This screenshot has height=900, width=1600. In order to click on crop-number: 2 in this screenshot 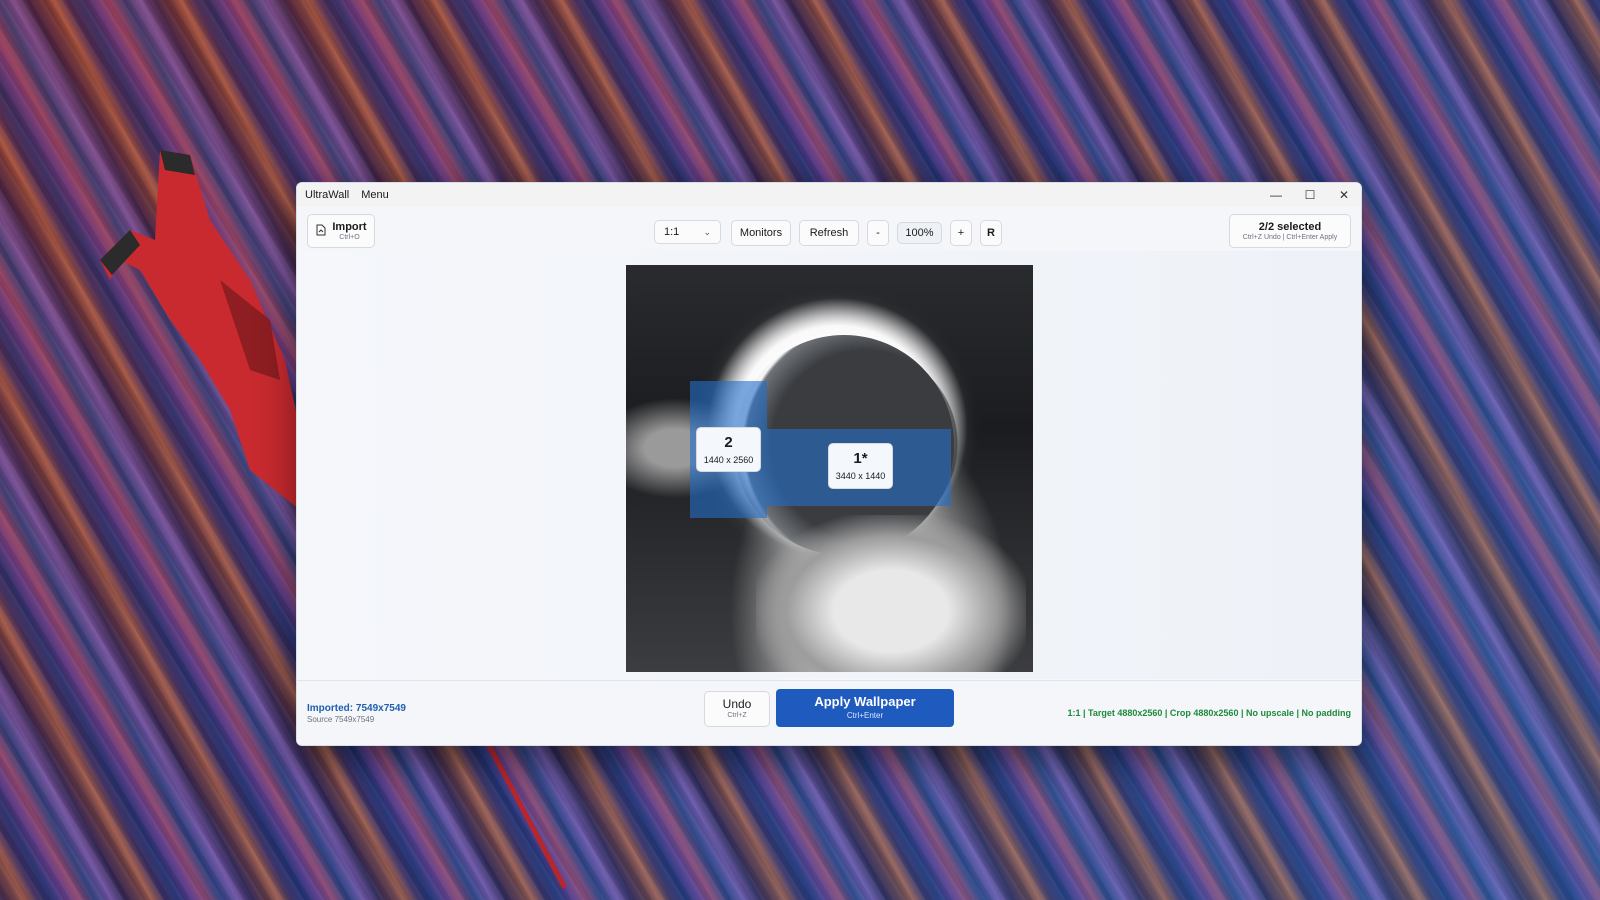, I will do `click(728, 442)`.